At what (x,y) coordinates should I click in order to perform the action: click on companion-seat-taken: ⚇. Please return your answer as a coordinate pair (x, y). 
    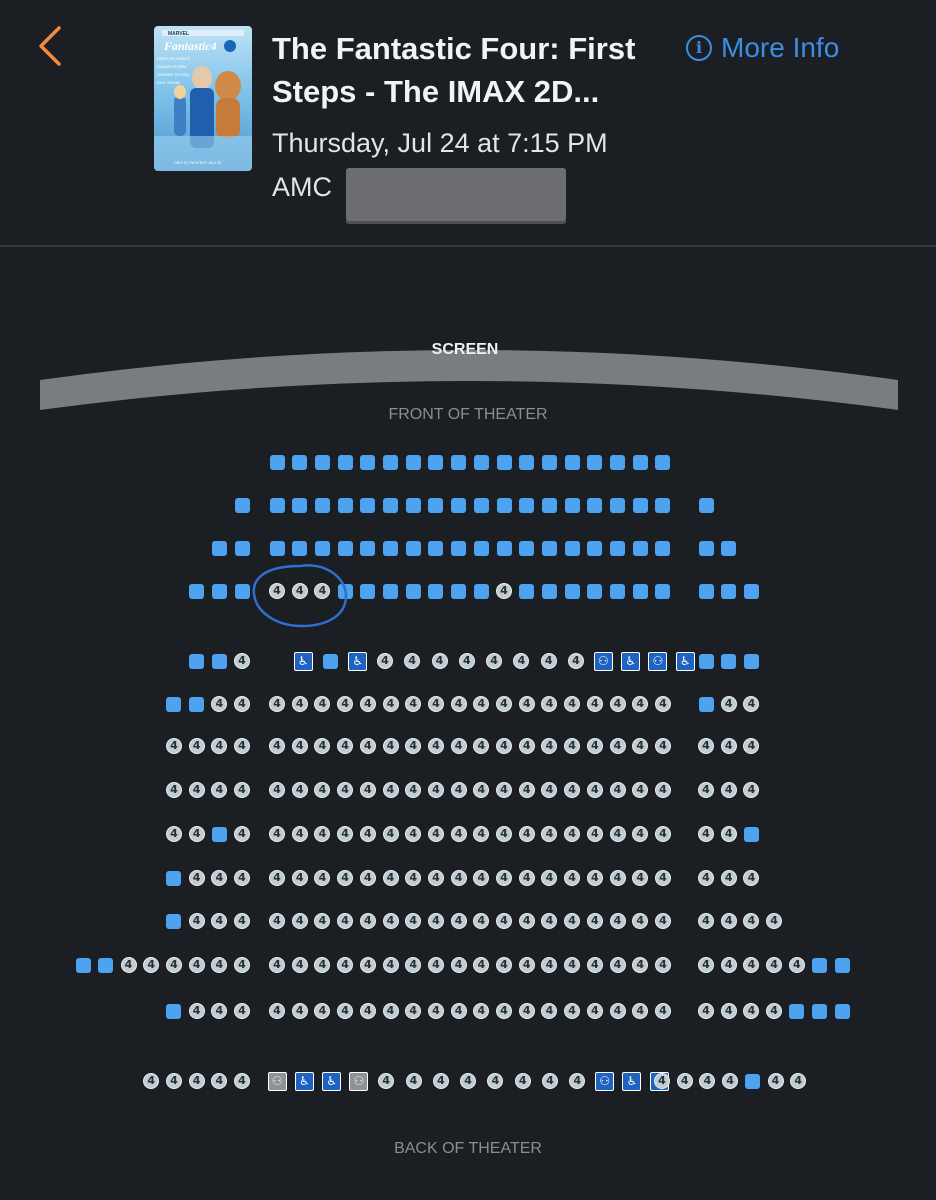
    Looking at the image, I should click on (277, 1081).